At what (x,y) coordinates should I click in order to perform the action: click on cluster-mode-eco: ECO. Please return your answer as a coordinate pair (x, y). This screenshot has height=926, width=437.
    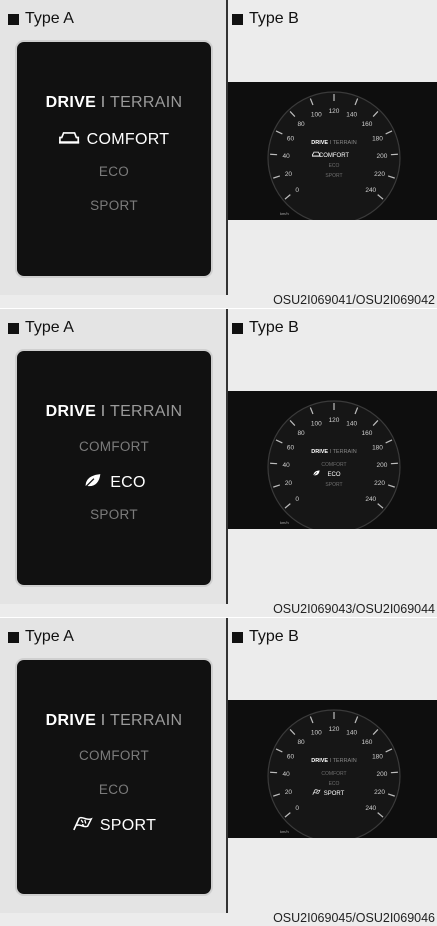
    Looking at the image, I should click on (333, 475).